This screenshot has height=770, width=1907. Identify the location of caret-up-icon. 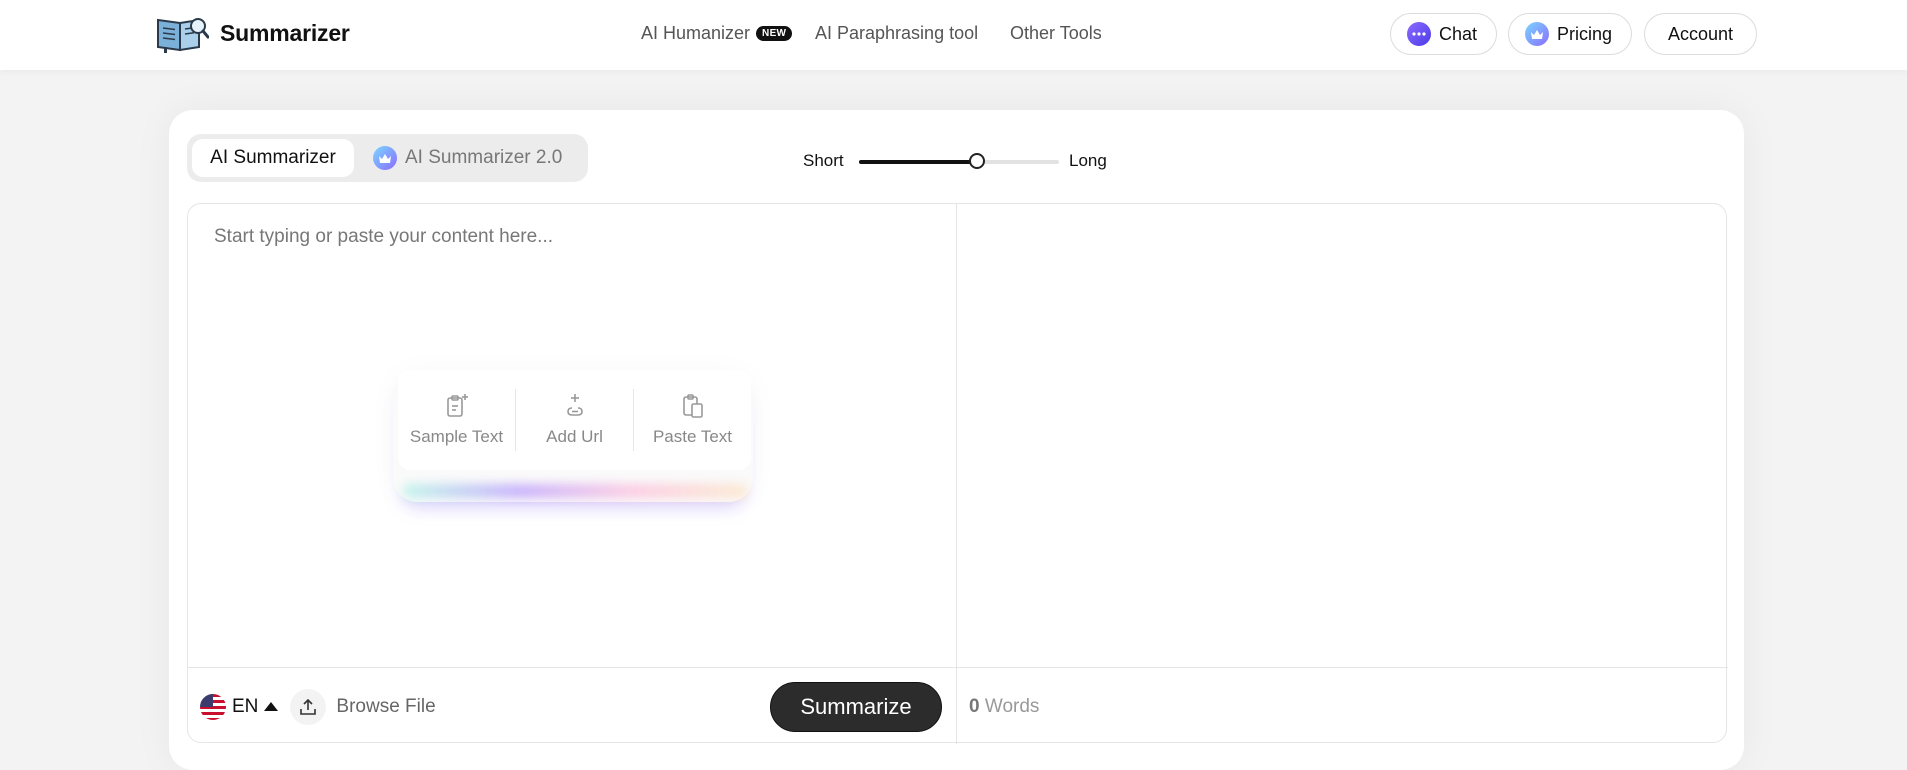
(271, 706).